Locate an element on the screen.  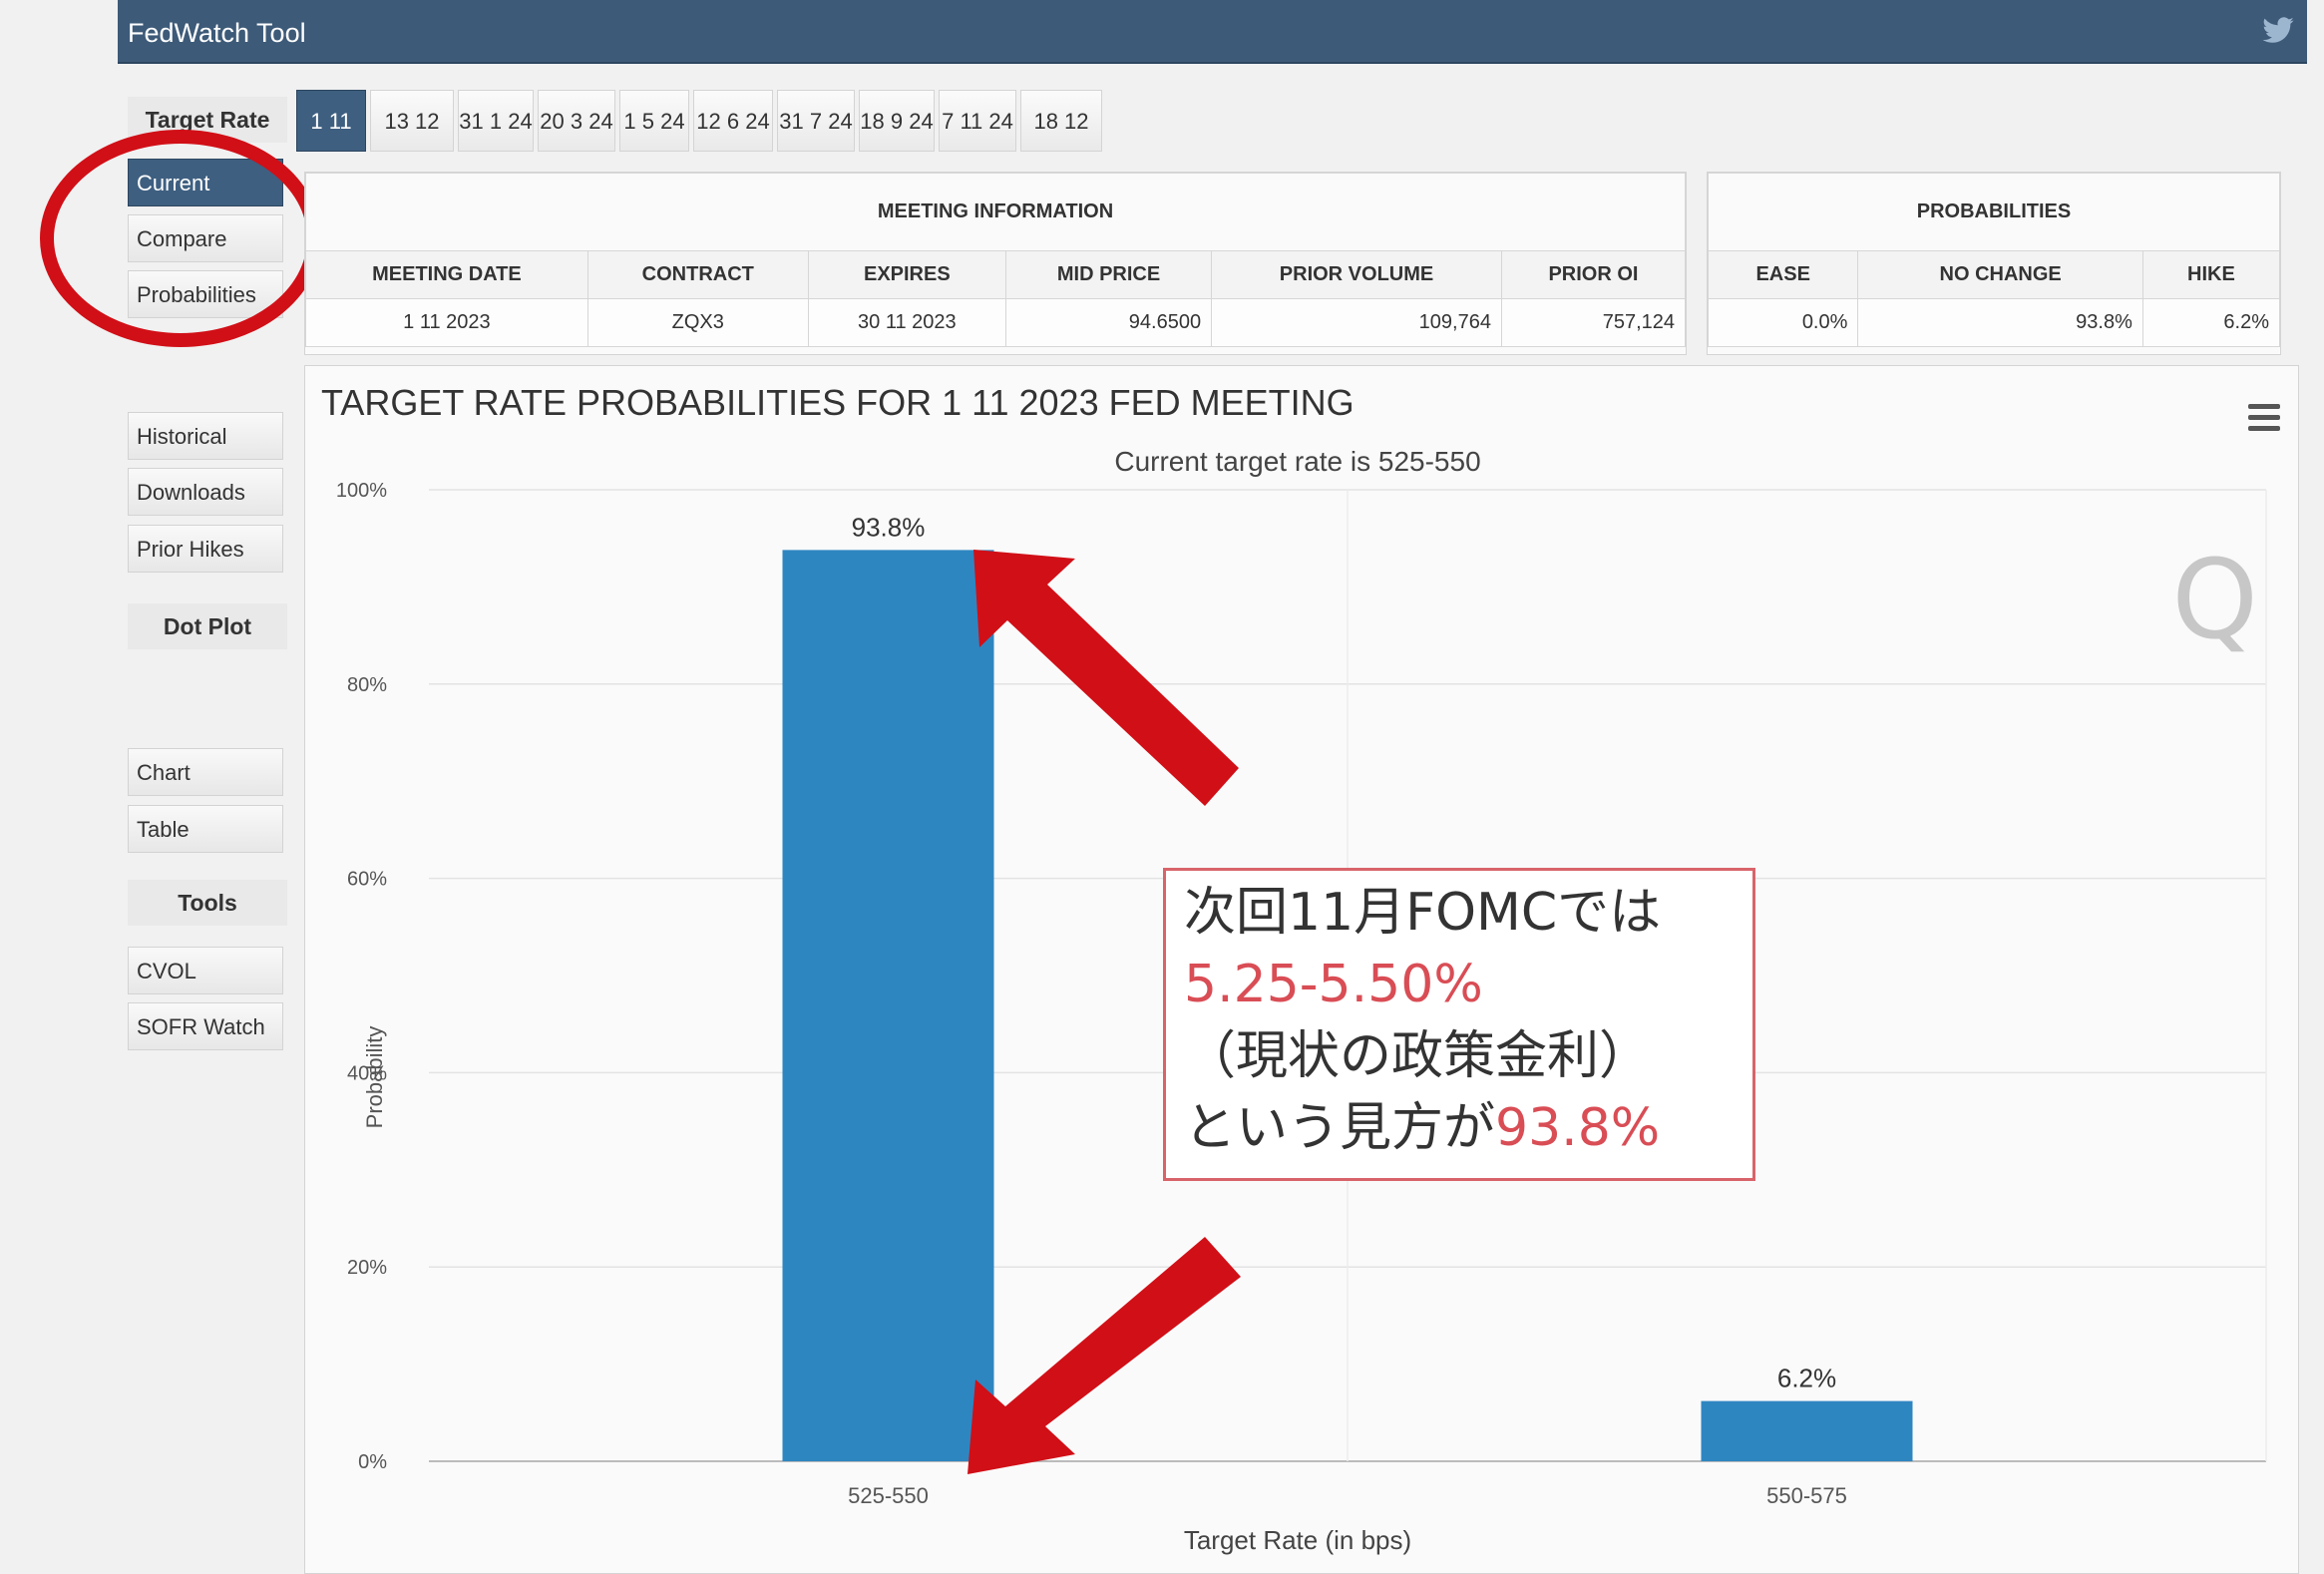
tab-meeting-5: 1 5 24 is located at coordinates (654, 121).